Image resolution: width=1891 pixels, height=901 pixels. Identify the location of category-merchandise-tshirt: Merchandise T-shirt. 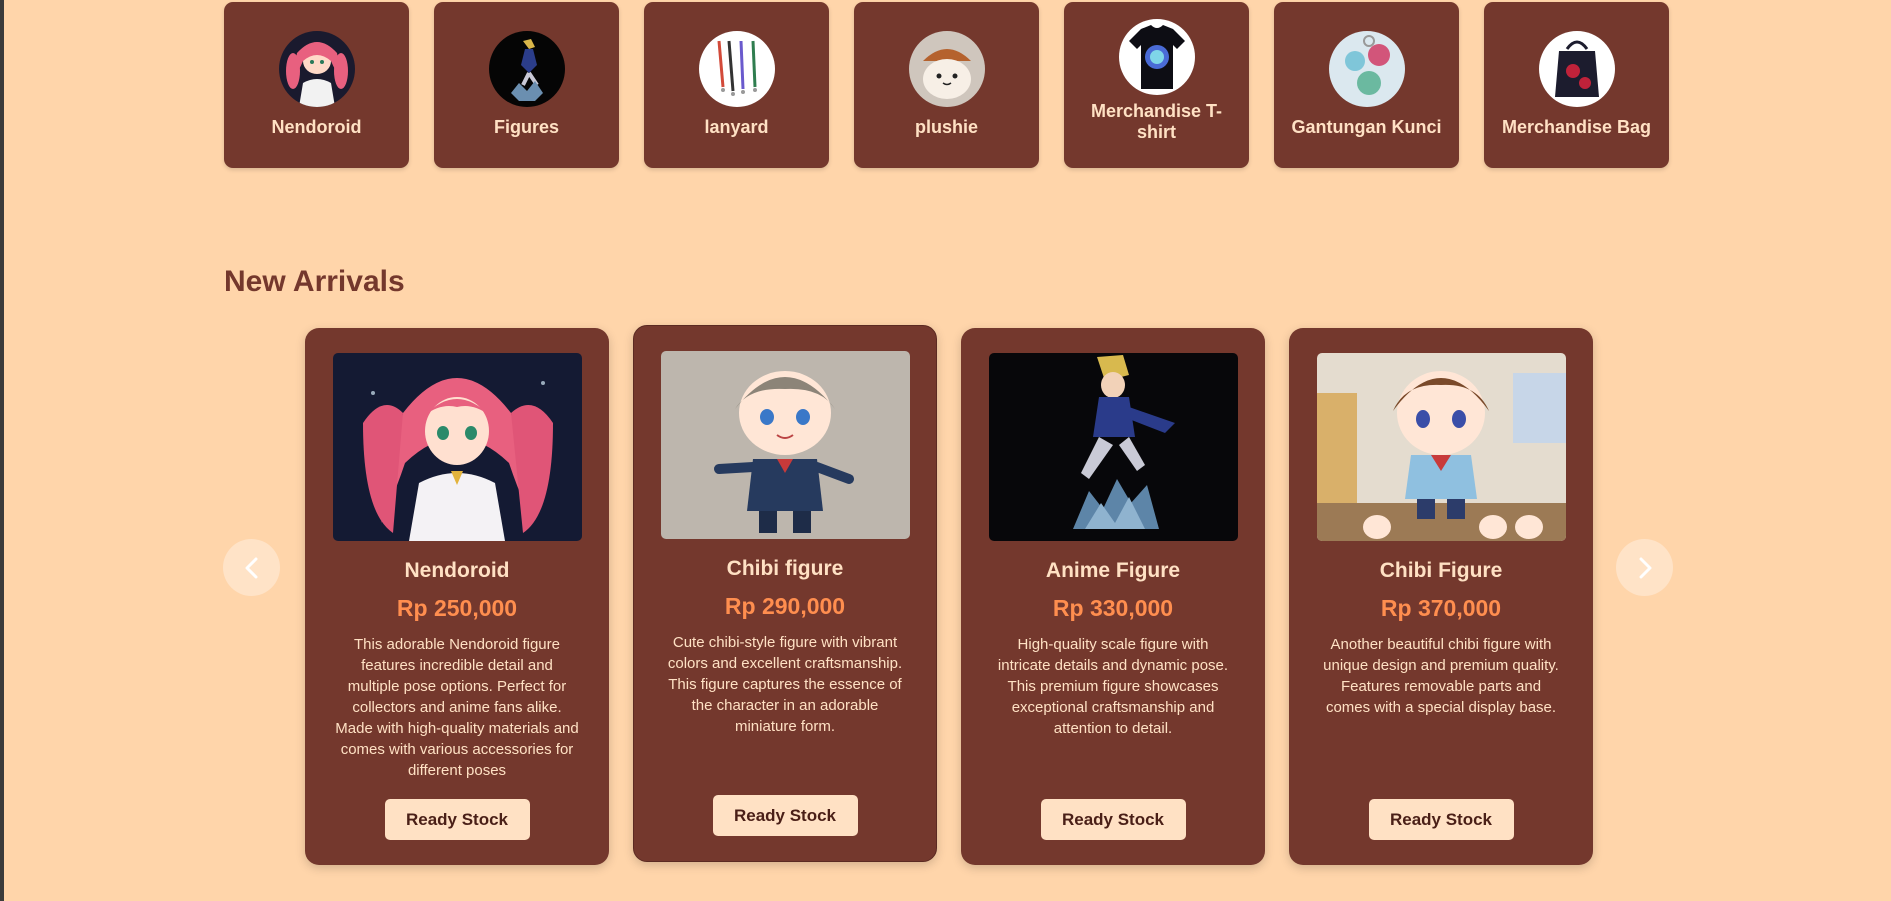
(1156, 85).